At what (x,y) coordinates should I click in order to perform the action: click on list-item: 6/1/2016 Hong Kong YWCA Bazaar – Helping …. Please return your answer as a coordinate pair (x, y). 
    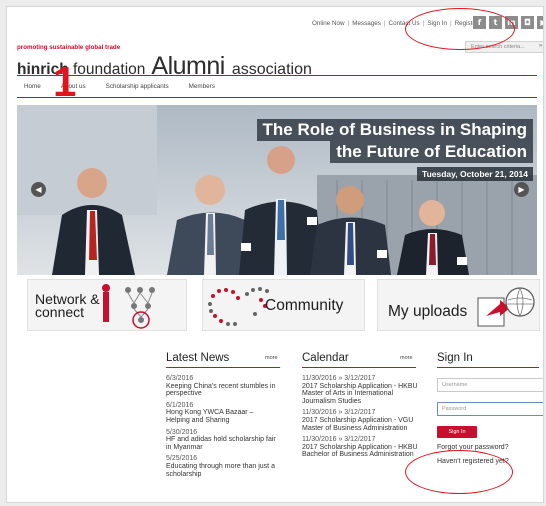
    Looking at the image, I should click on (222, 413).